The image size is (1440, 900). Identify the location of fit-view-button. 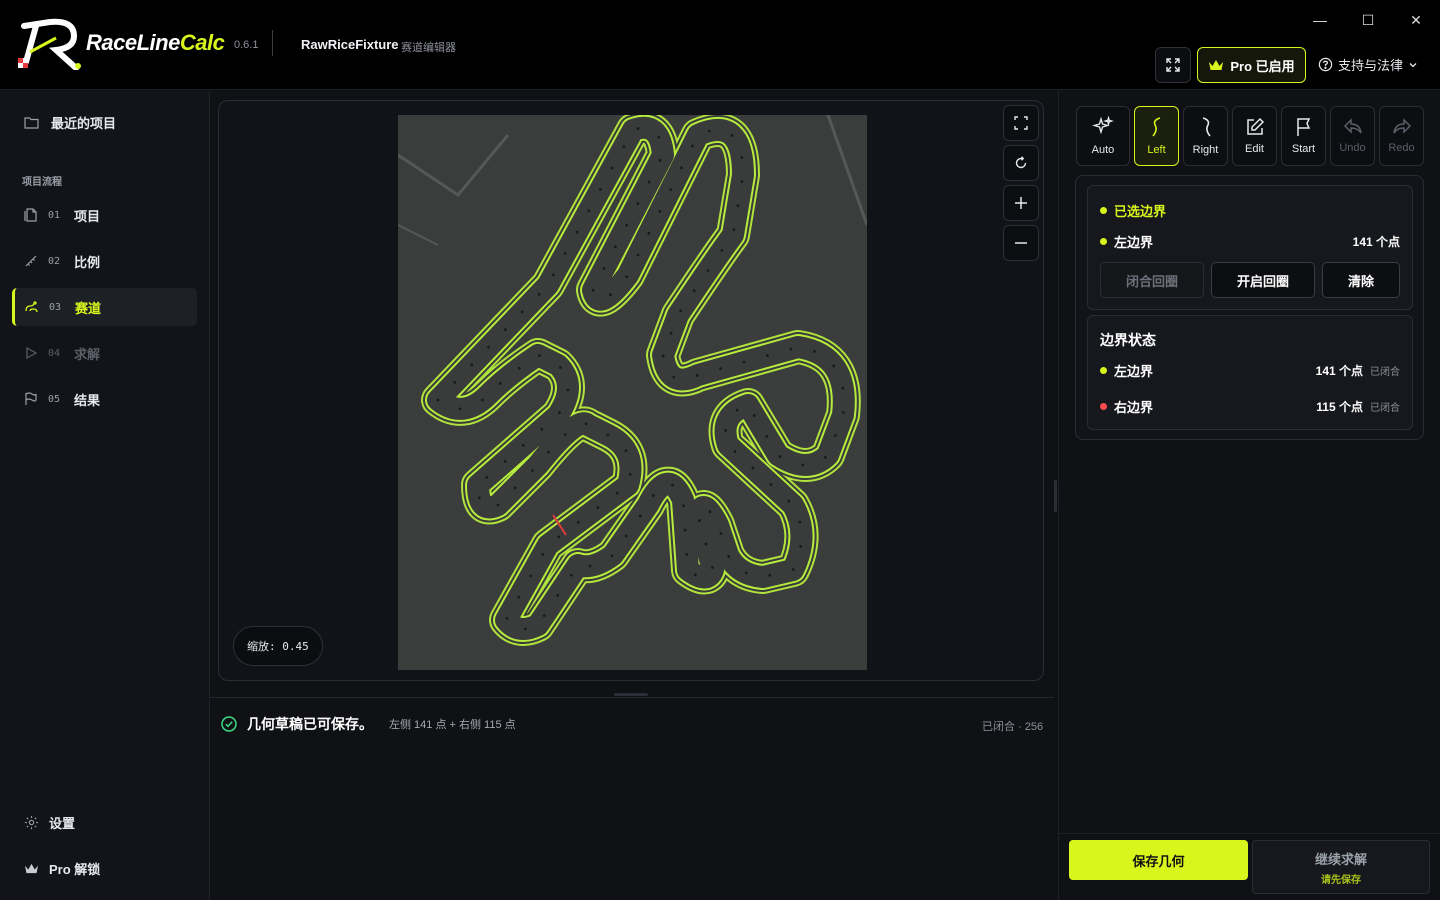
(1021, 123).